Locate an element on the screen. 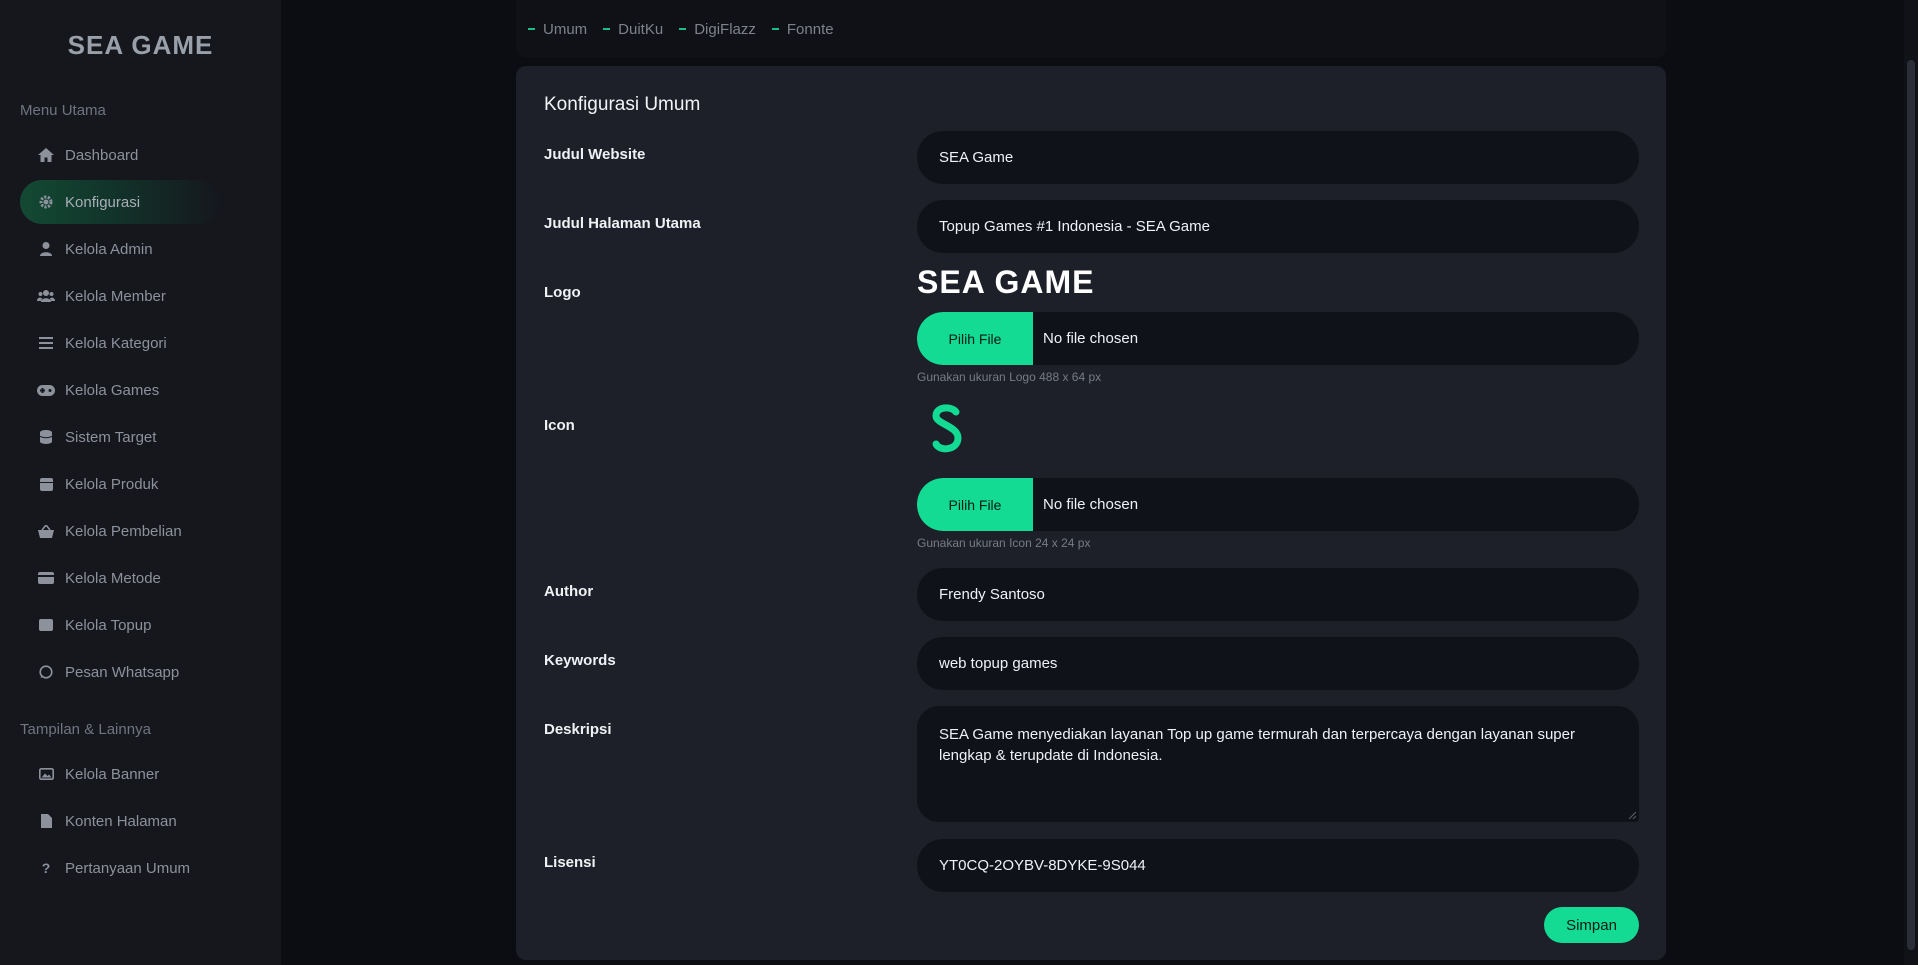  sidebar-item-dashboard: Dashboard is located at coordinates (120, 155).